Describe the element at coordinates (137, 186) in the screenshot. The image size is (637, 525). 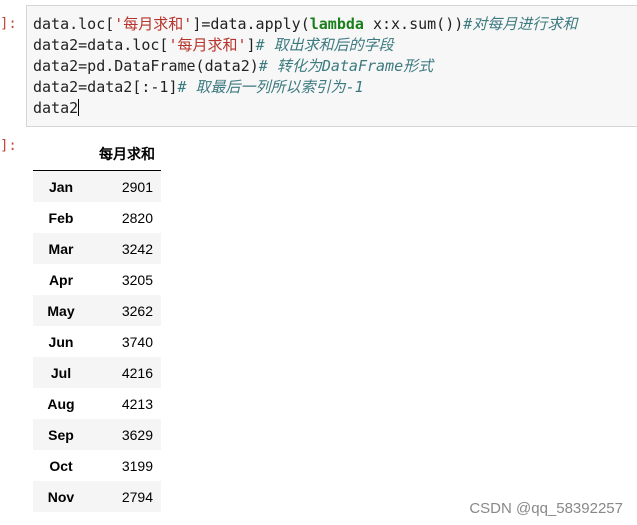
I see `row-value-cell: 2901` at that location.